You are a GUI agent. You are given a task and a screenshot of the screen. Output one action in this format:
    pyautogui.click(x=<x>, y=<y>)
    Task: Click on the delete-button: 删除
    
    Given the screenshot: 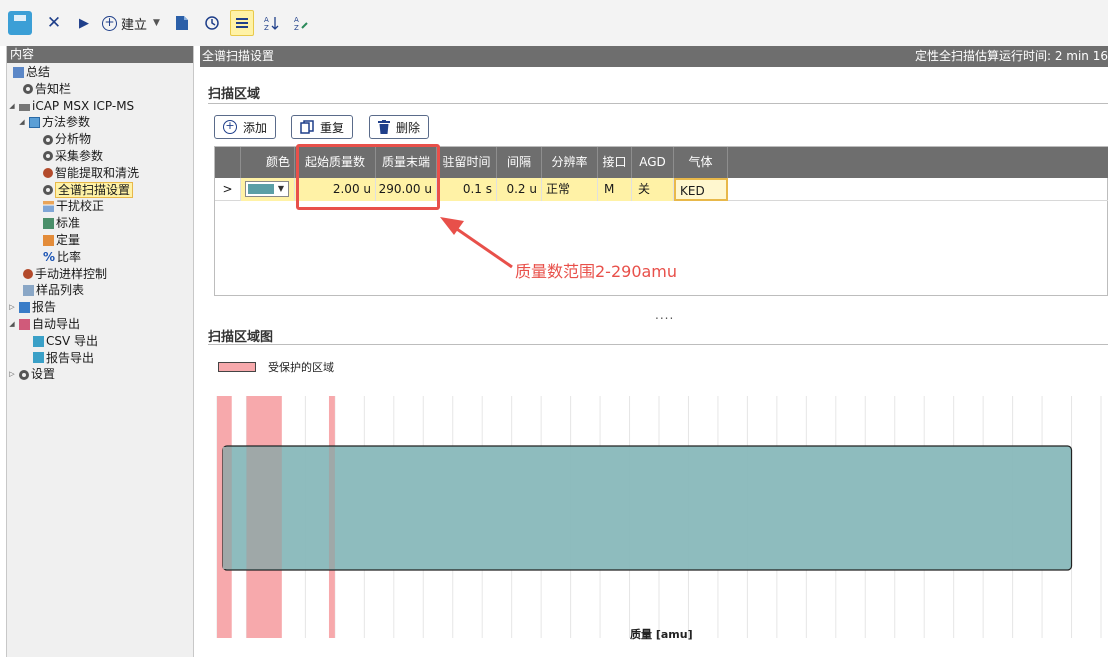 What is the action you would take?
    pyautogui.click(x=399, y=127)
    